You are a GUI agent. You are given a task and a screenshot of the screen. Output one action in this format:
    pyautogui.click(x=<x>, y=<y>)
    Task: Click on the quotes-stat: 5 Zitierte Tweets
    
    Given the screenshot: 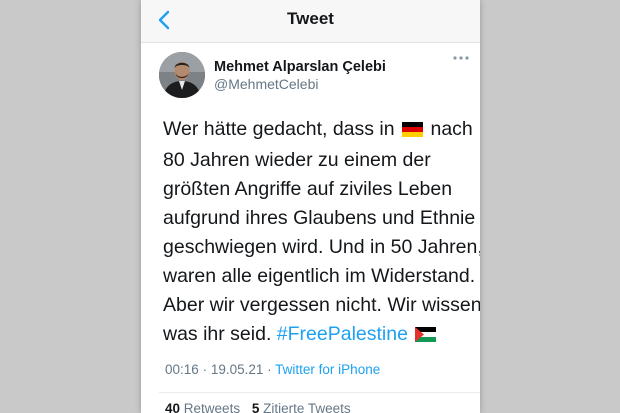 What is the action you would take?
    pyautogui.click(x=301, y=407)
    